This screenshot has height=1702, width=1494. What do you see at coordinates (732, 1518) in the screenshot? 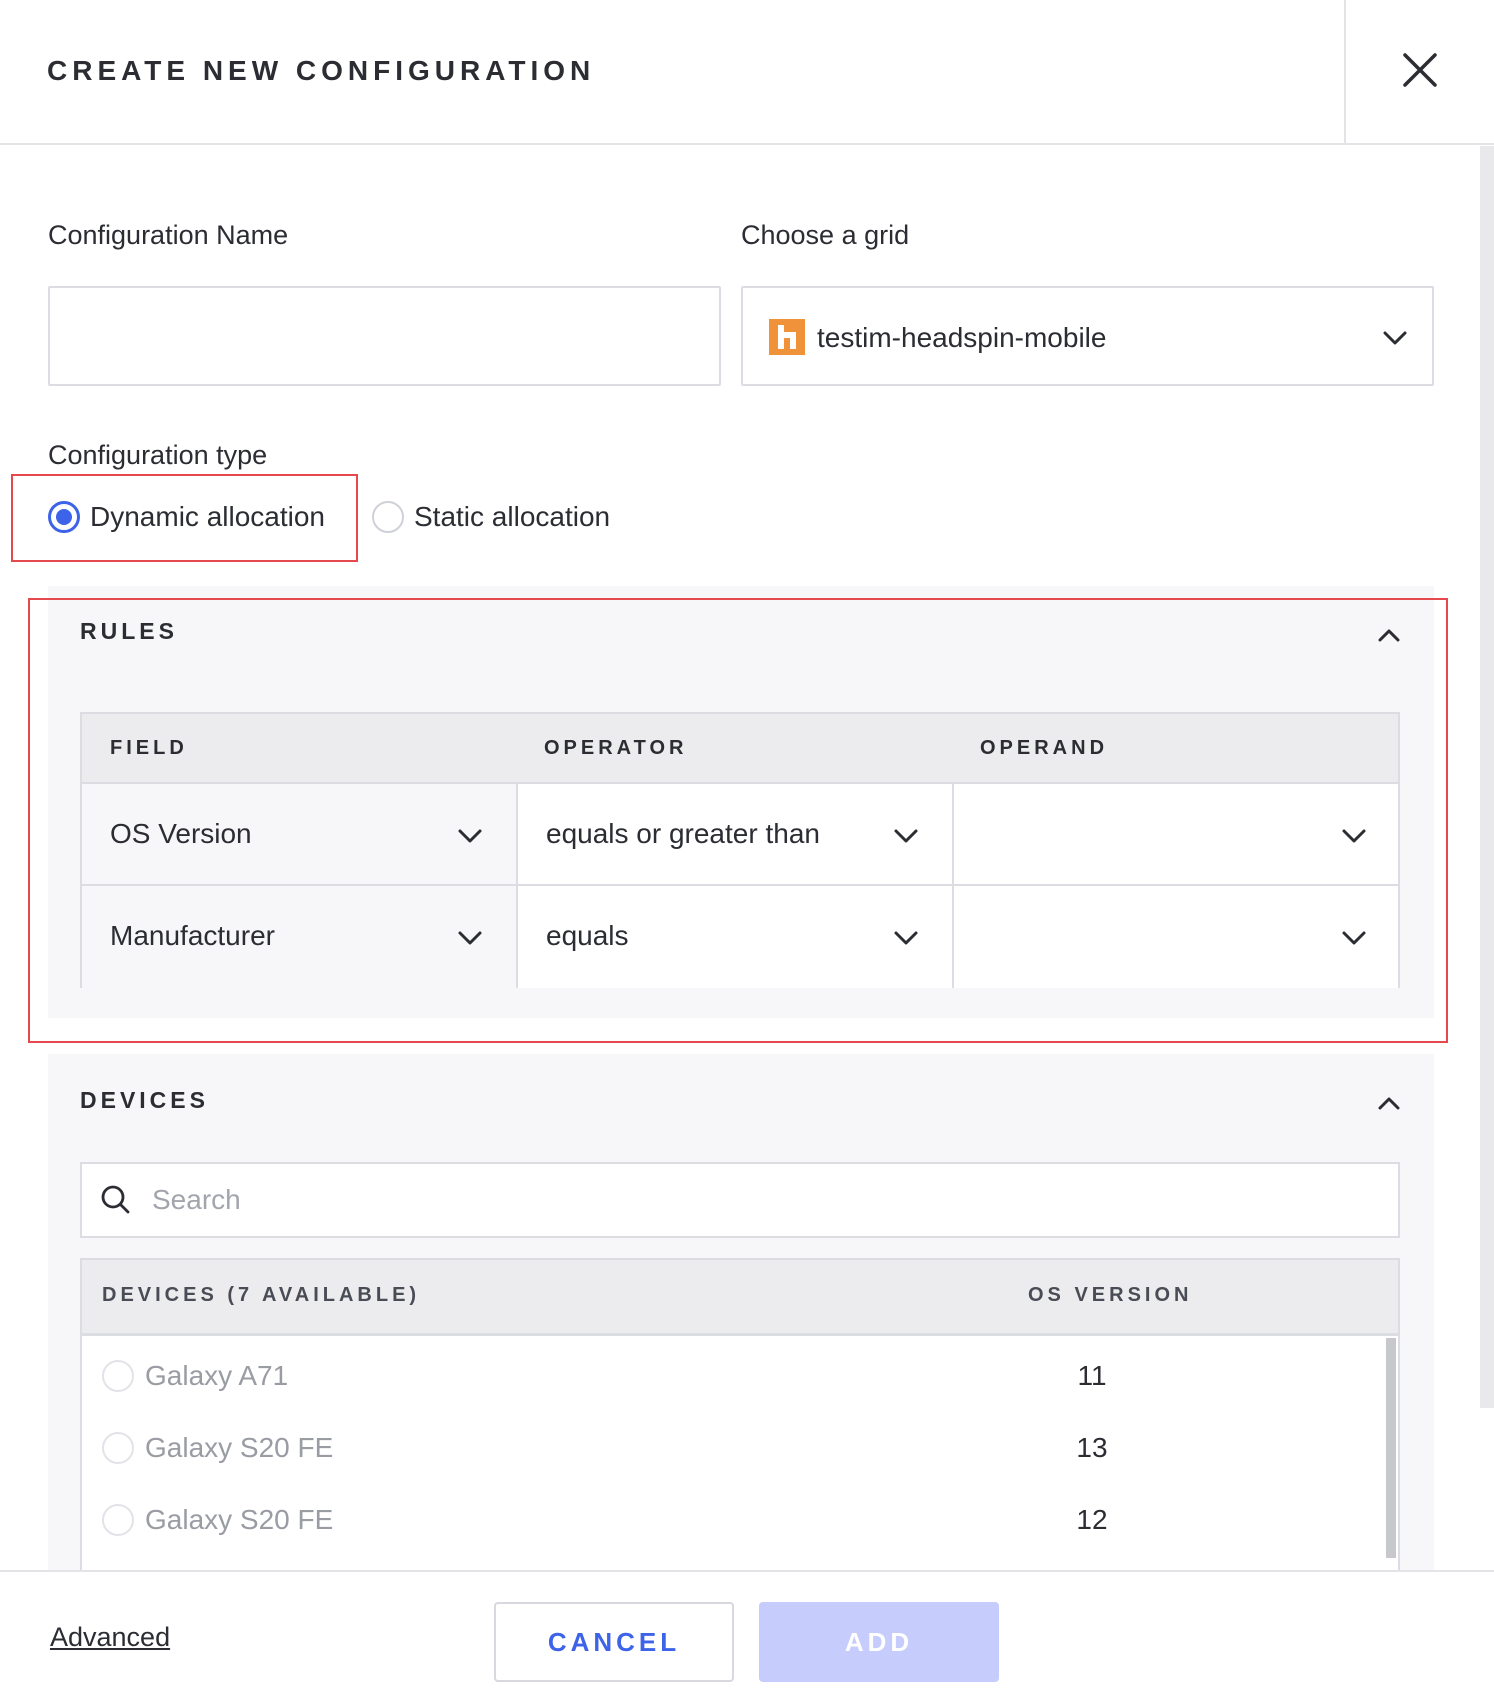
I see `device-row: Galaxy S20 FE 12` at bounding box center [732, 1518].